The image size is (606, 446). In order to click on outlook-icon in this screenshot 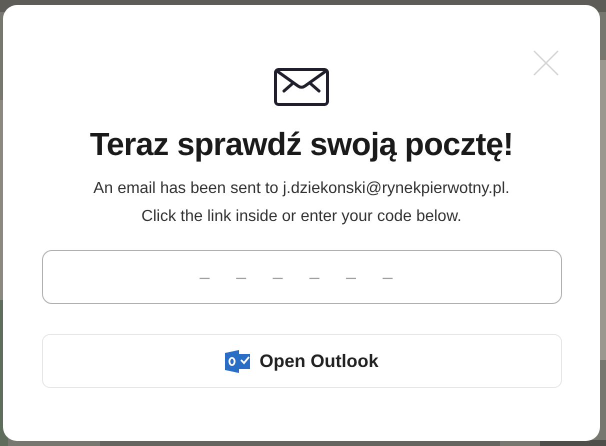, I will do `click(237, 361)`.